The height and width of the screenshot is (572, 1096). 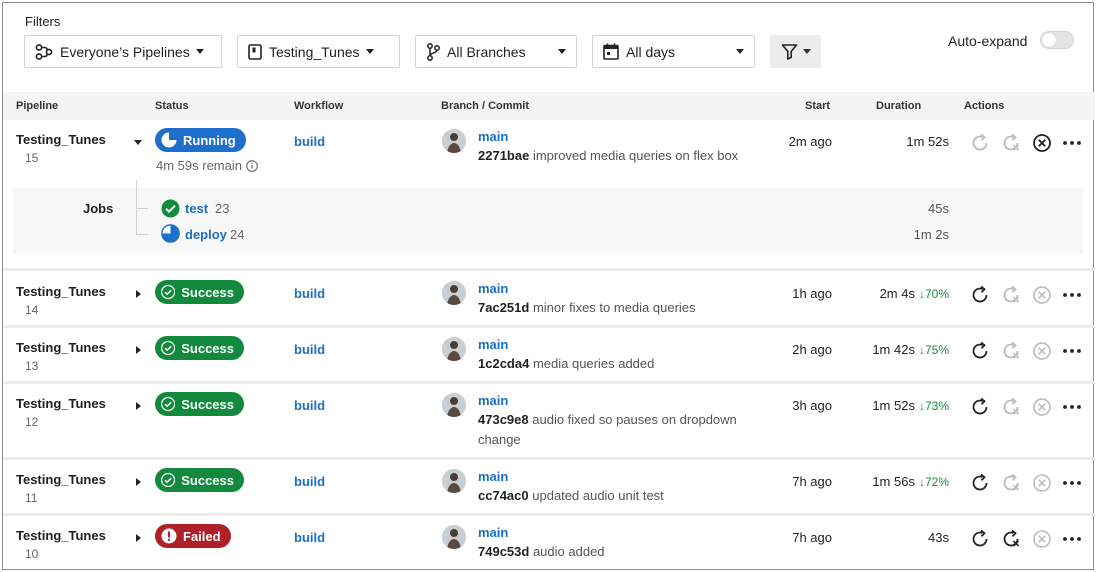 What do you see at coordinates (31, 498) in the screenshot?
I see `pipeline-number: 11` at bounding box center [31, 498].